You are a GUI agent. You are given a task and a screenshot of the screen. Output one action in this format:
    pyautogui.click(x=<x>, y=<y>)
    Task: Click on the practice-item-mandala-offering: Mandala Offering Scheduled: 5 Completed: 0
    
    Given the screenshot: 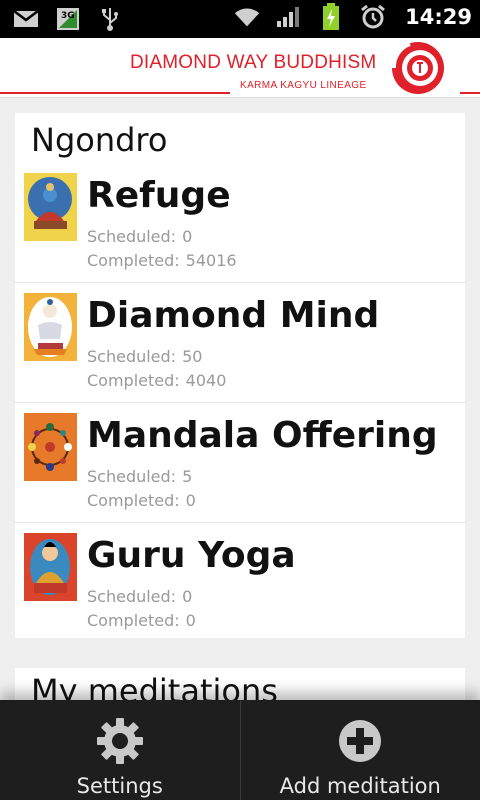 What is the action you would take?
    pyautogui.click(x=240, y=463)
    